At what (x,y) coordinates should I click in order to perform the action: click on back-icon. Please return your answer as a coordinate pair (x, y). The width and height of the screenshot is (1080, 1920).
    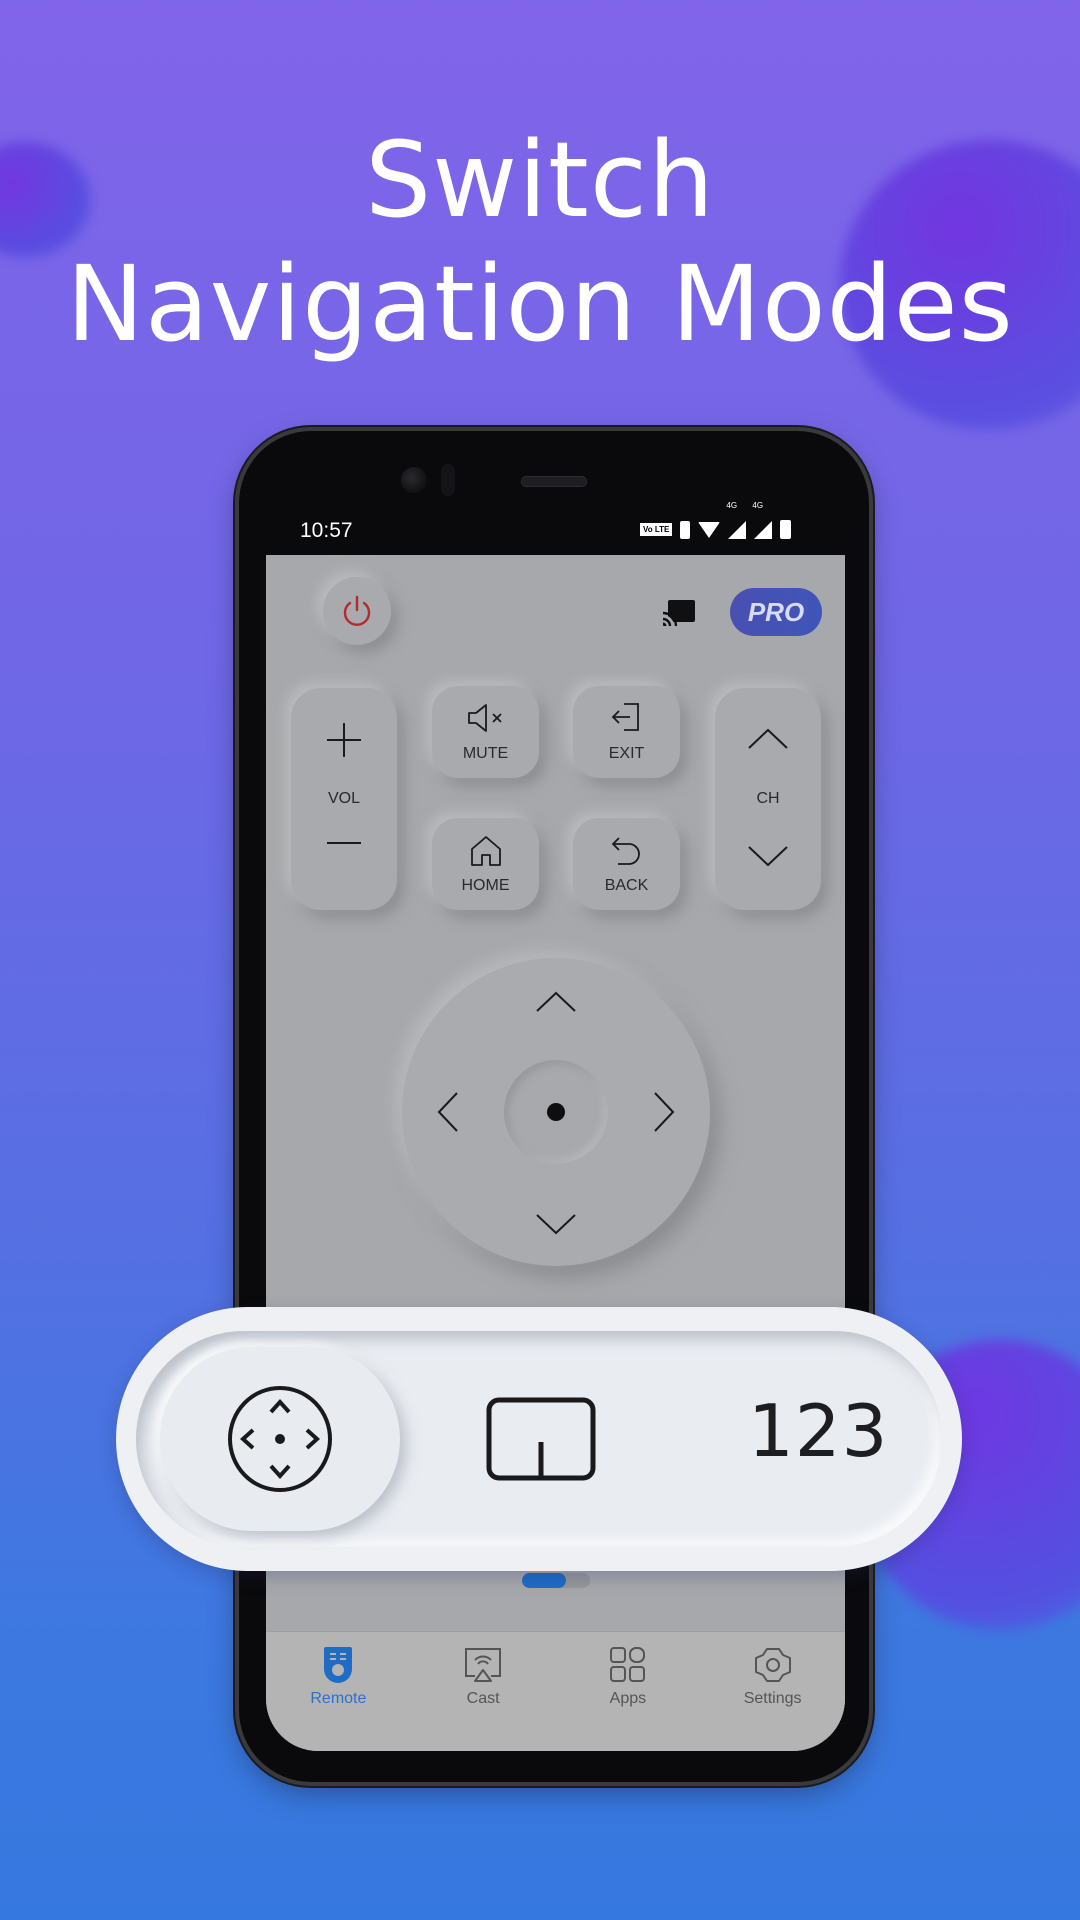
    Looking at the image, I should click on (625, 851).